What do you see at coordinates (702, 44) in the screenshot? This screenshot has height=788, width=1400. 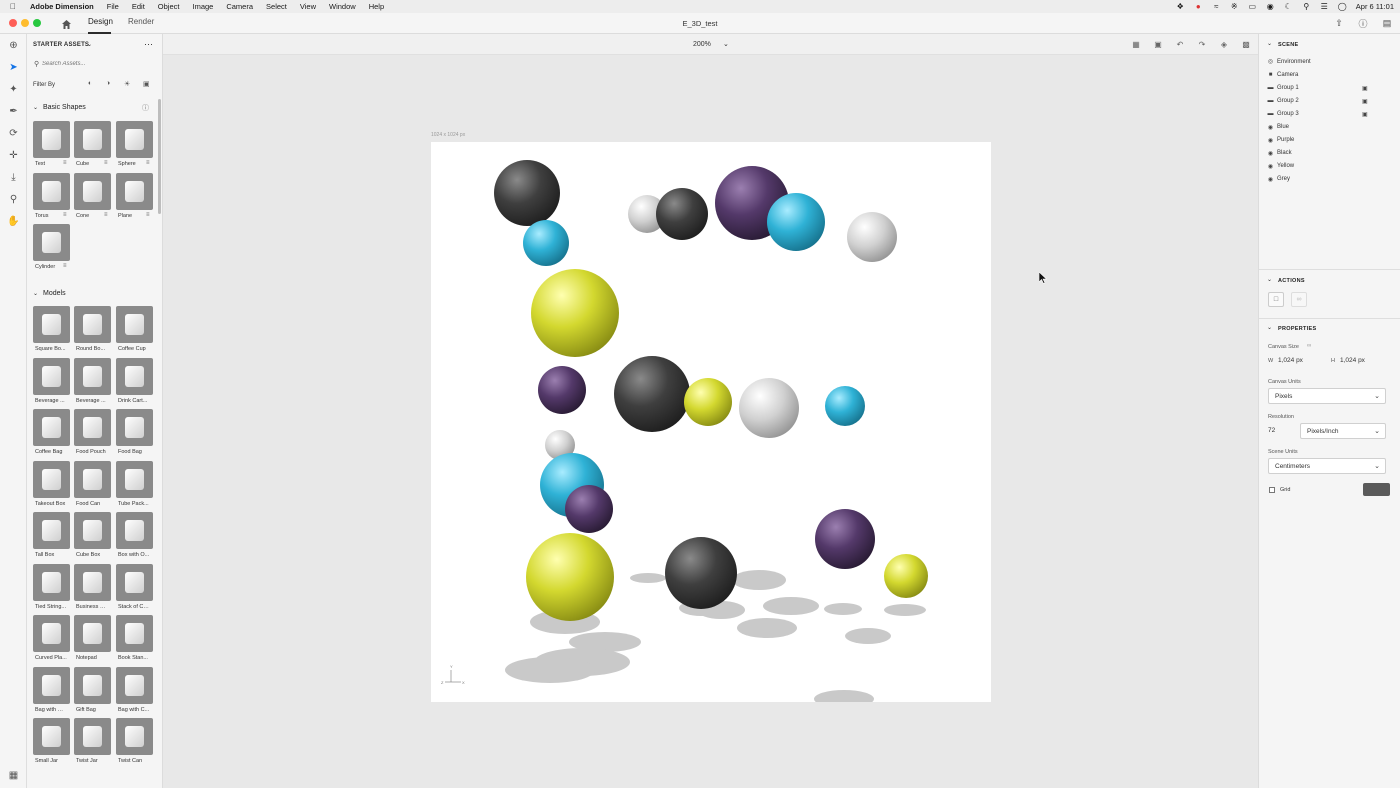 I see `zoom-level: 200%` at bounding box center [702, 44].